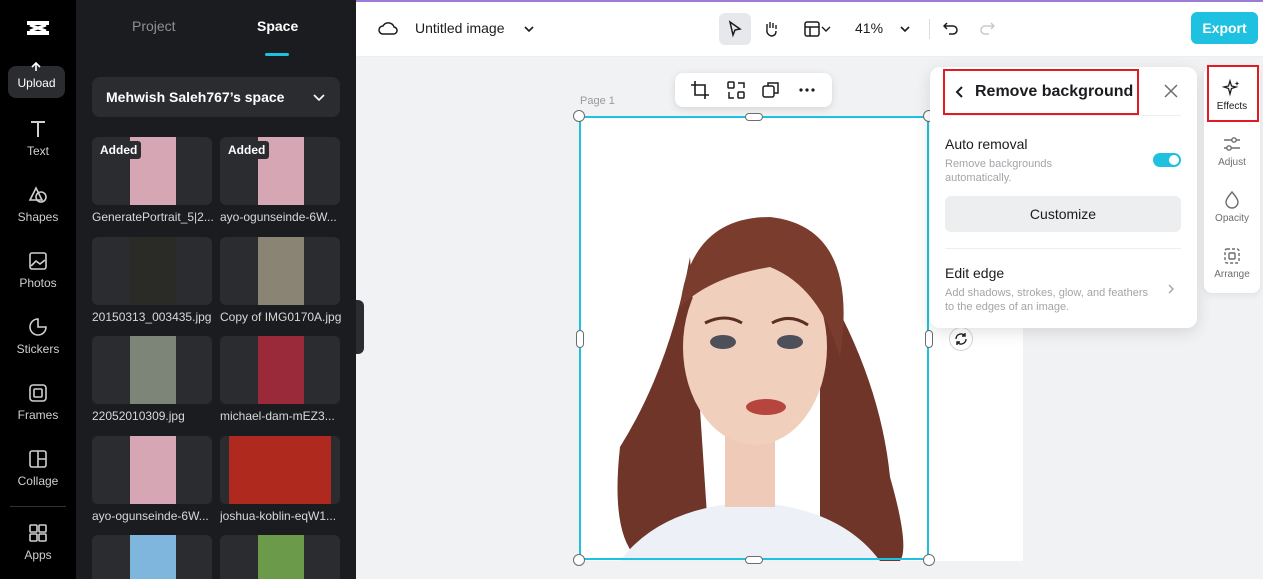 This screenshot has height=579, width=1263. I want to click on rotate-icon, so click(961, 339).